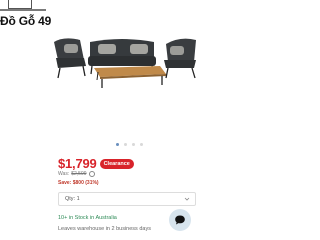 The height and width of the screenshot is (240, 320). What do you see at coordinates (26, 21) in the screenshot?
I see `watermark-text: Đồ Gỗ 49` at bounding box center [26, 21].